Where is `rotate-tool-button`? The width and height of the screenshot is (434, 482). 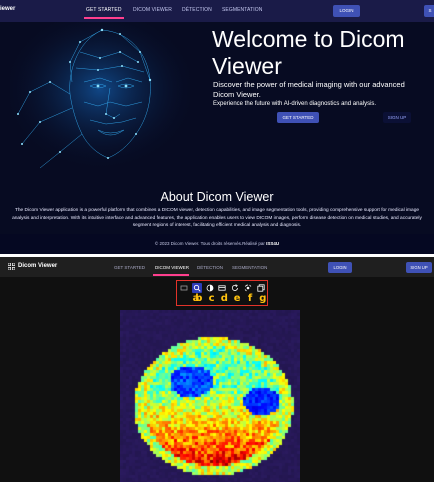
rotate-tool-button is located at coordinates (235, 288).